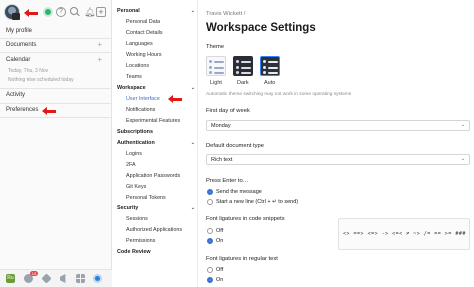  I want to click on theme-label: Theme, so click(215, 47).